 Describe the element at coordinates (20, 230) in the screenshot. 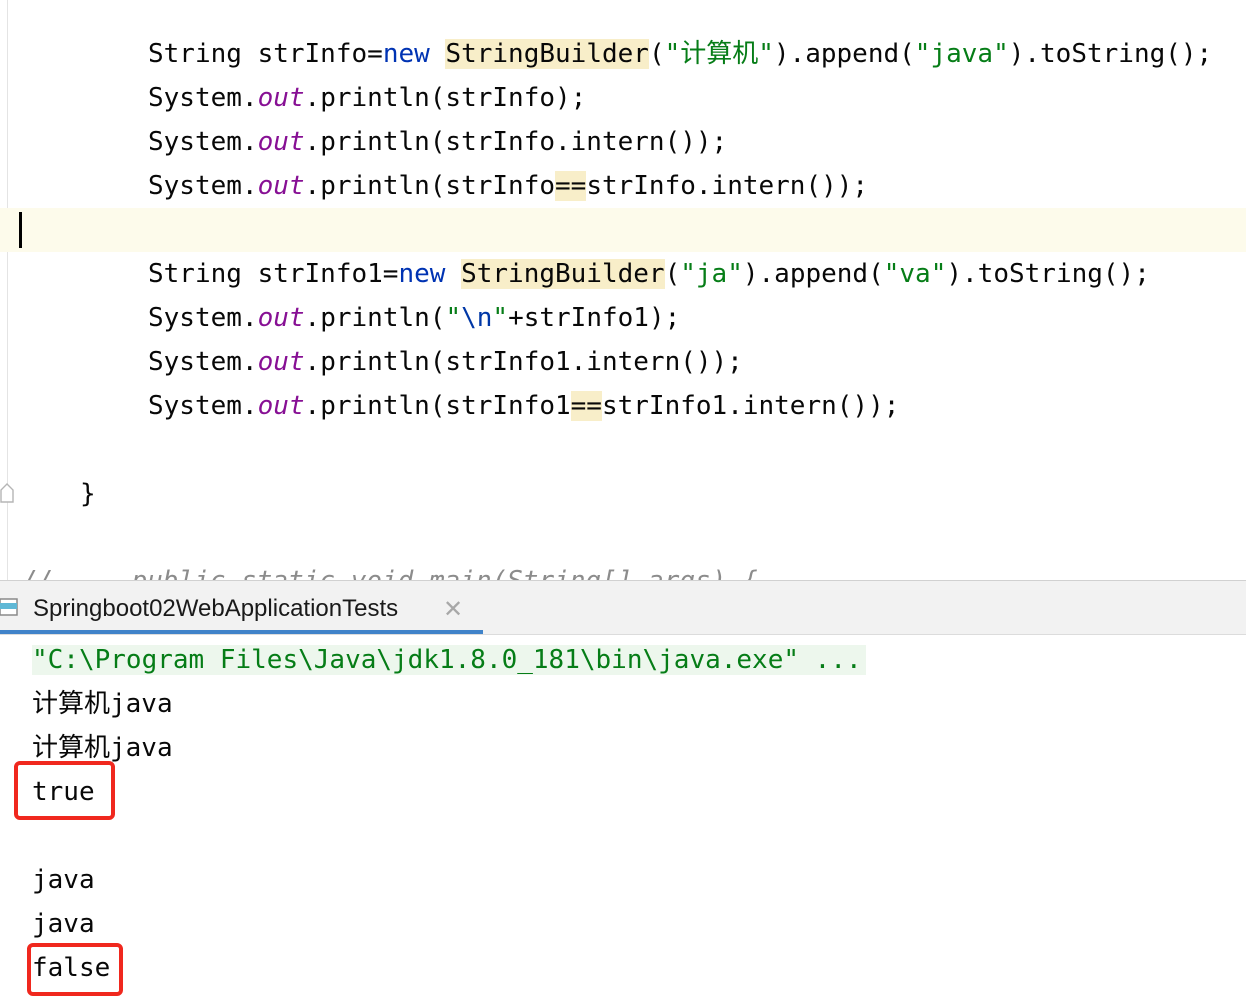

I see `text-caret` at that location.